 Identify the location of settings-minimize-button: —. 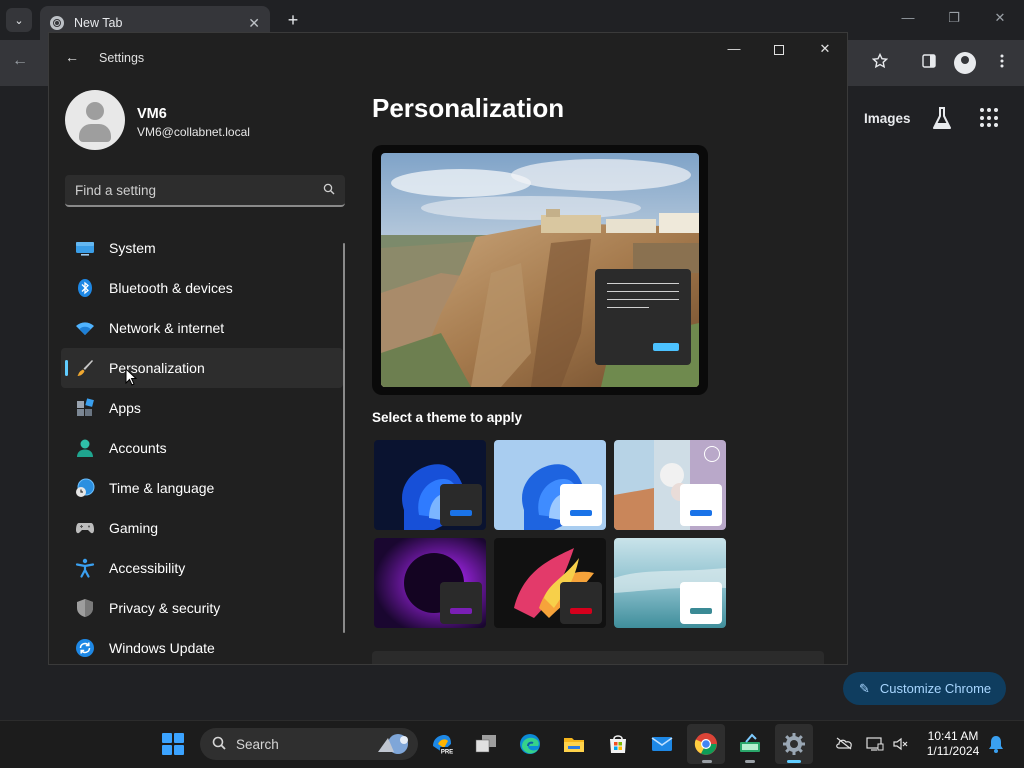
(734, 48).